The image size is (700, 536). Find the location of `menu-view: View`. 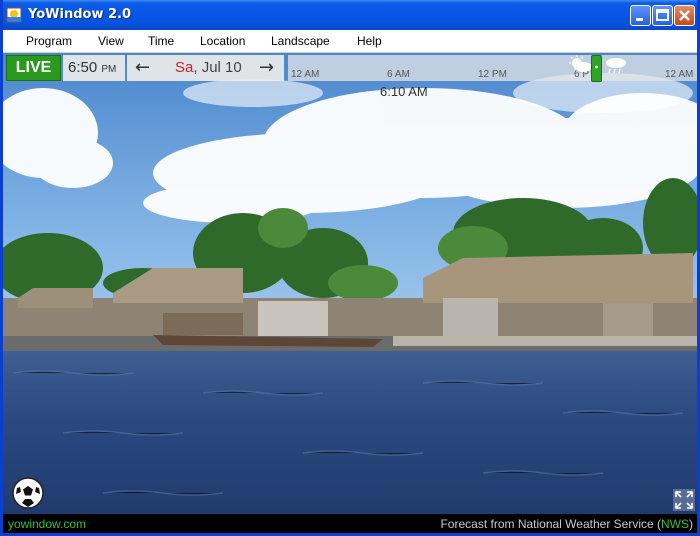

menu-view: View is located at coordinates (111, 41).